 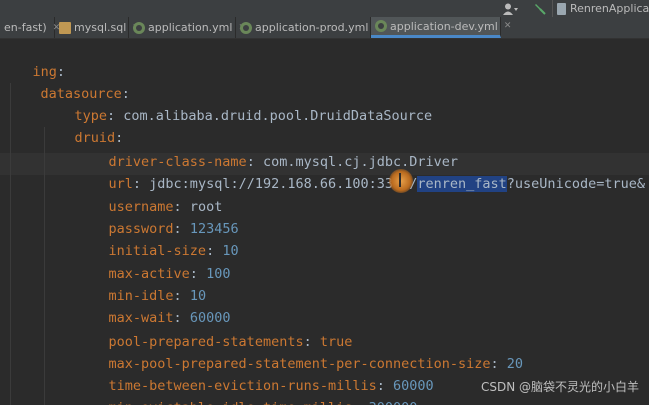 I want to click on tab-application-dev-yml: application-dev.yml ✕, so click(x=441, y=27).